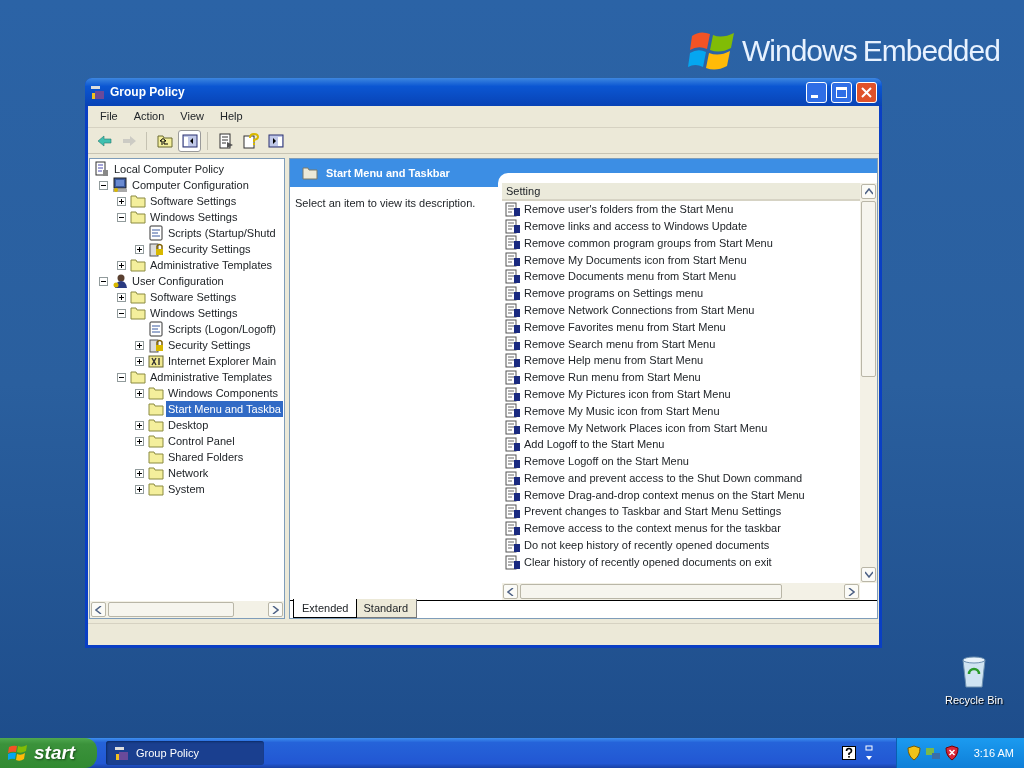 Image resolution: width=1024 pixels, height=768 pixels. Describe the element at coordinates (931, 51) in the screenshot. I see `logo-text: Embedded` at that location.